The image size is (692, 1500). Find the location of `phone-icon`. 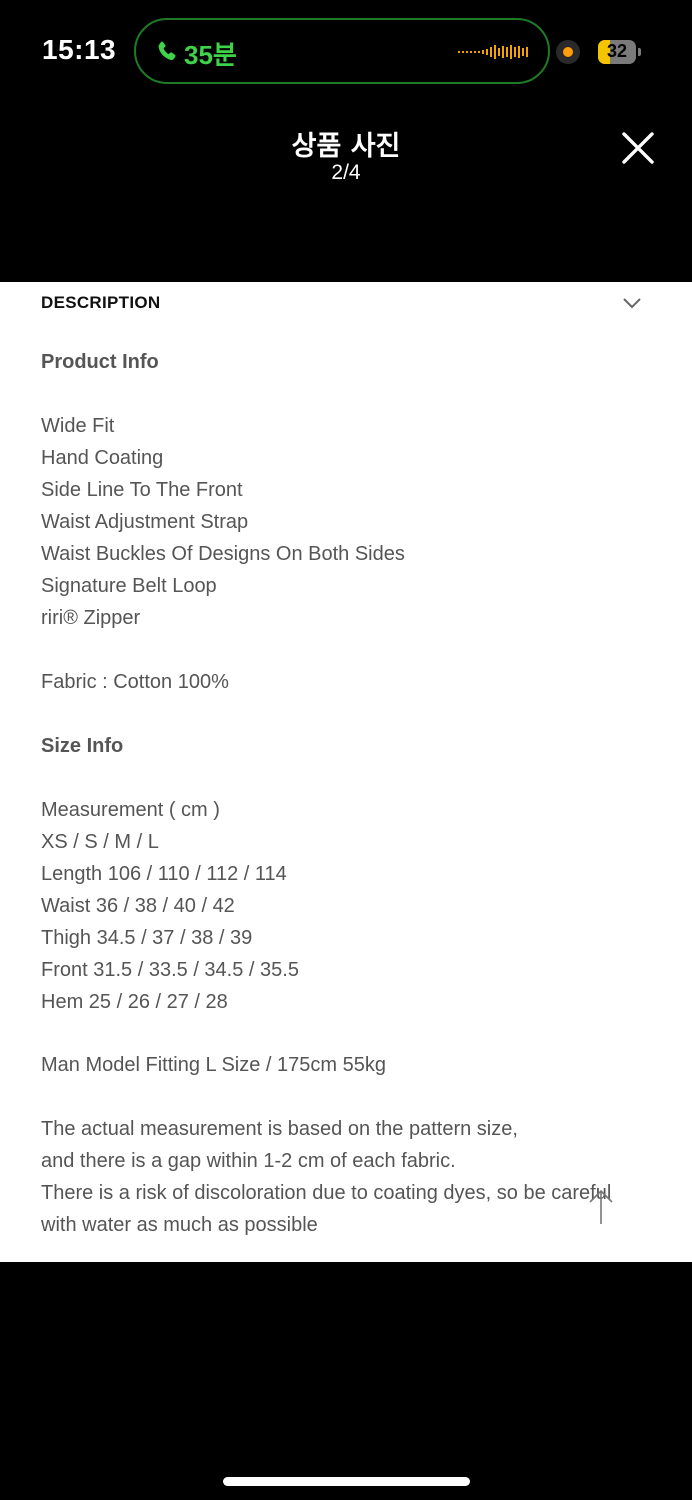

phone-icon is located at coordinates (167, 51).